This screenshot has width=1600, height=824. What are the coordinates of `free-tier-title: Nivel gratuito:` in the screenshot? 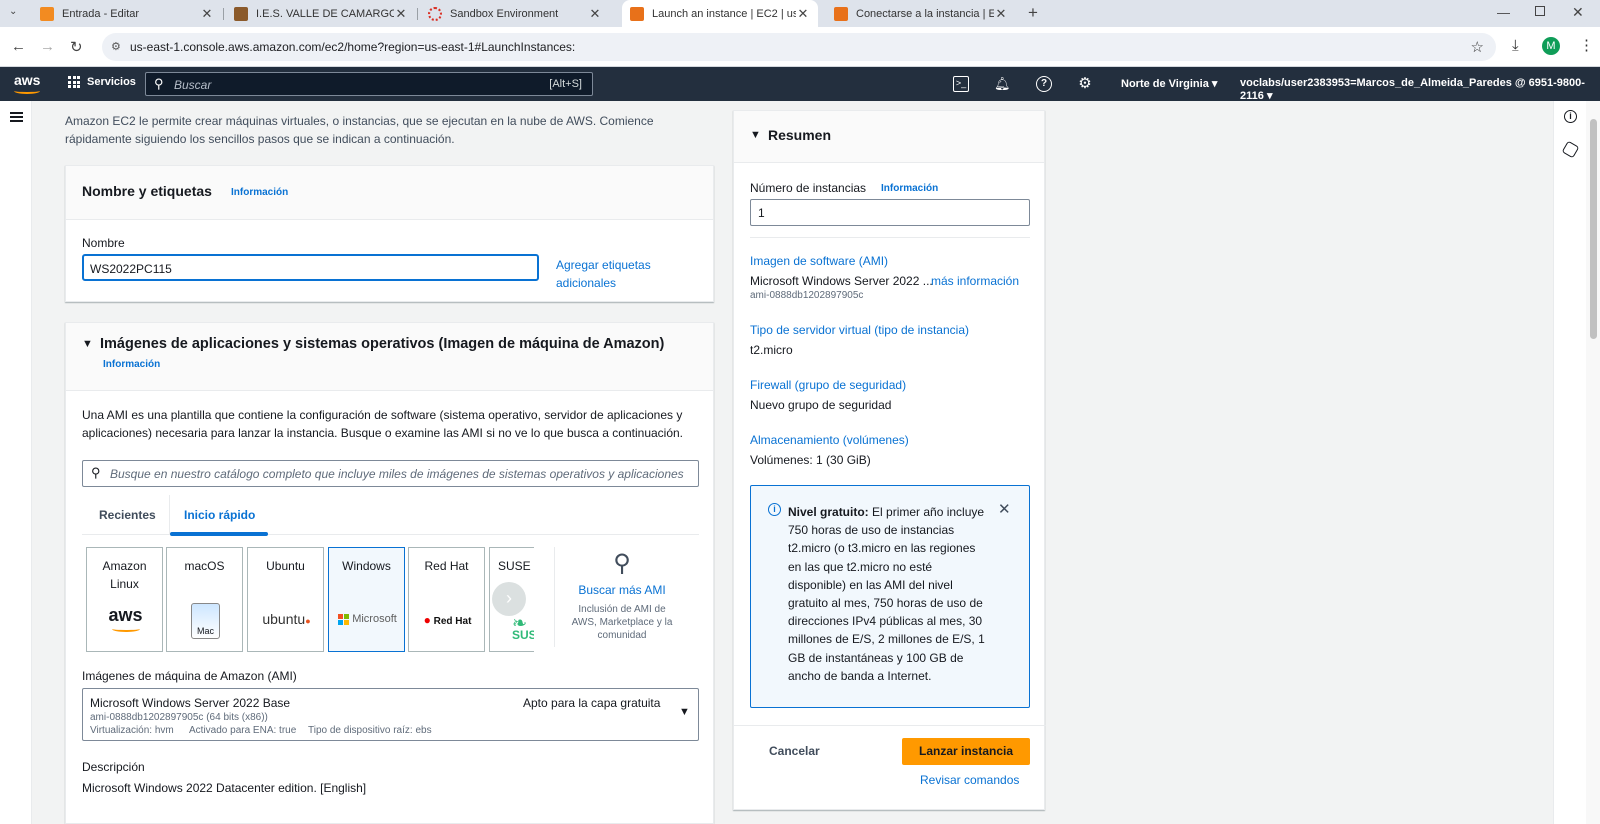 It's located at (828, 512).